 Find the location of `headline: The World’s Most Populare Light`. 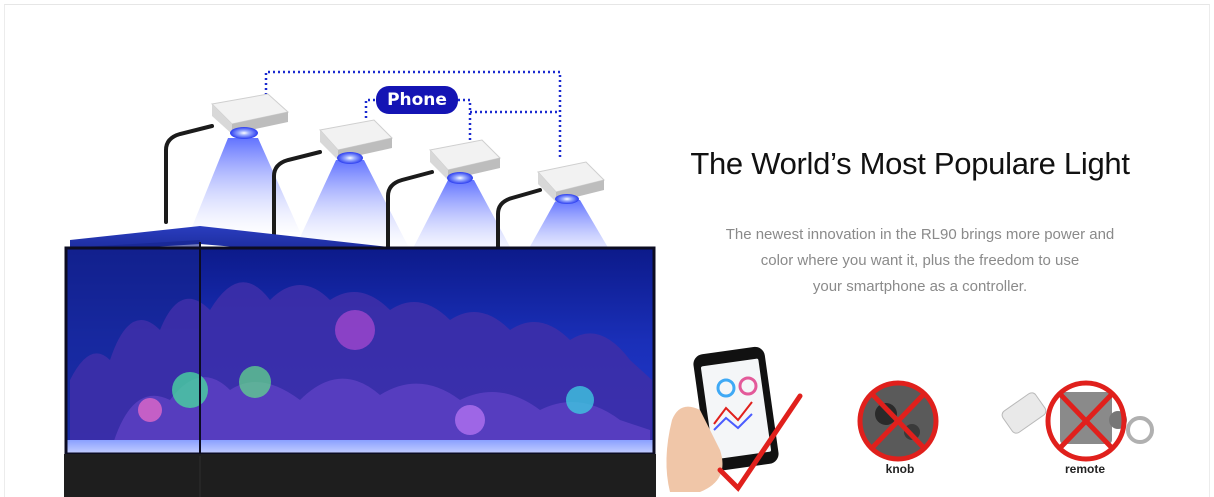

headline: The World’s Most Populare Light is located at coordinates (910, 163).